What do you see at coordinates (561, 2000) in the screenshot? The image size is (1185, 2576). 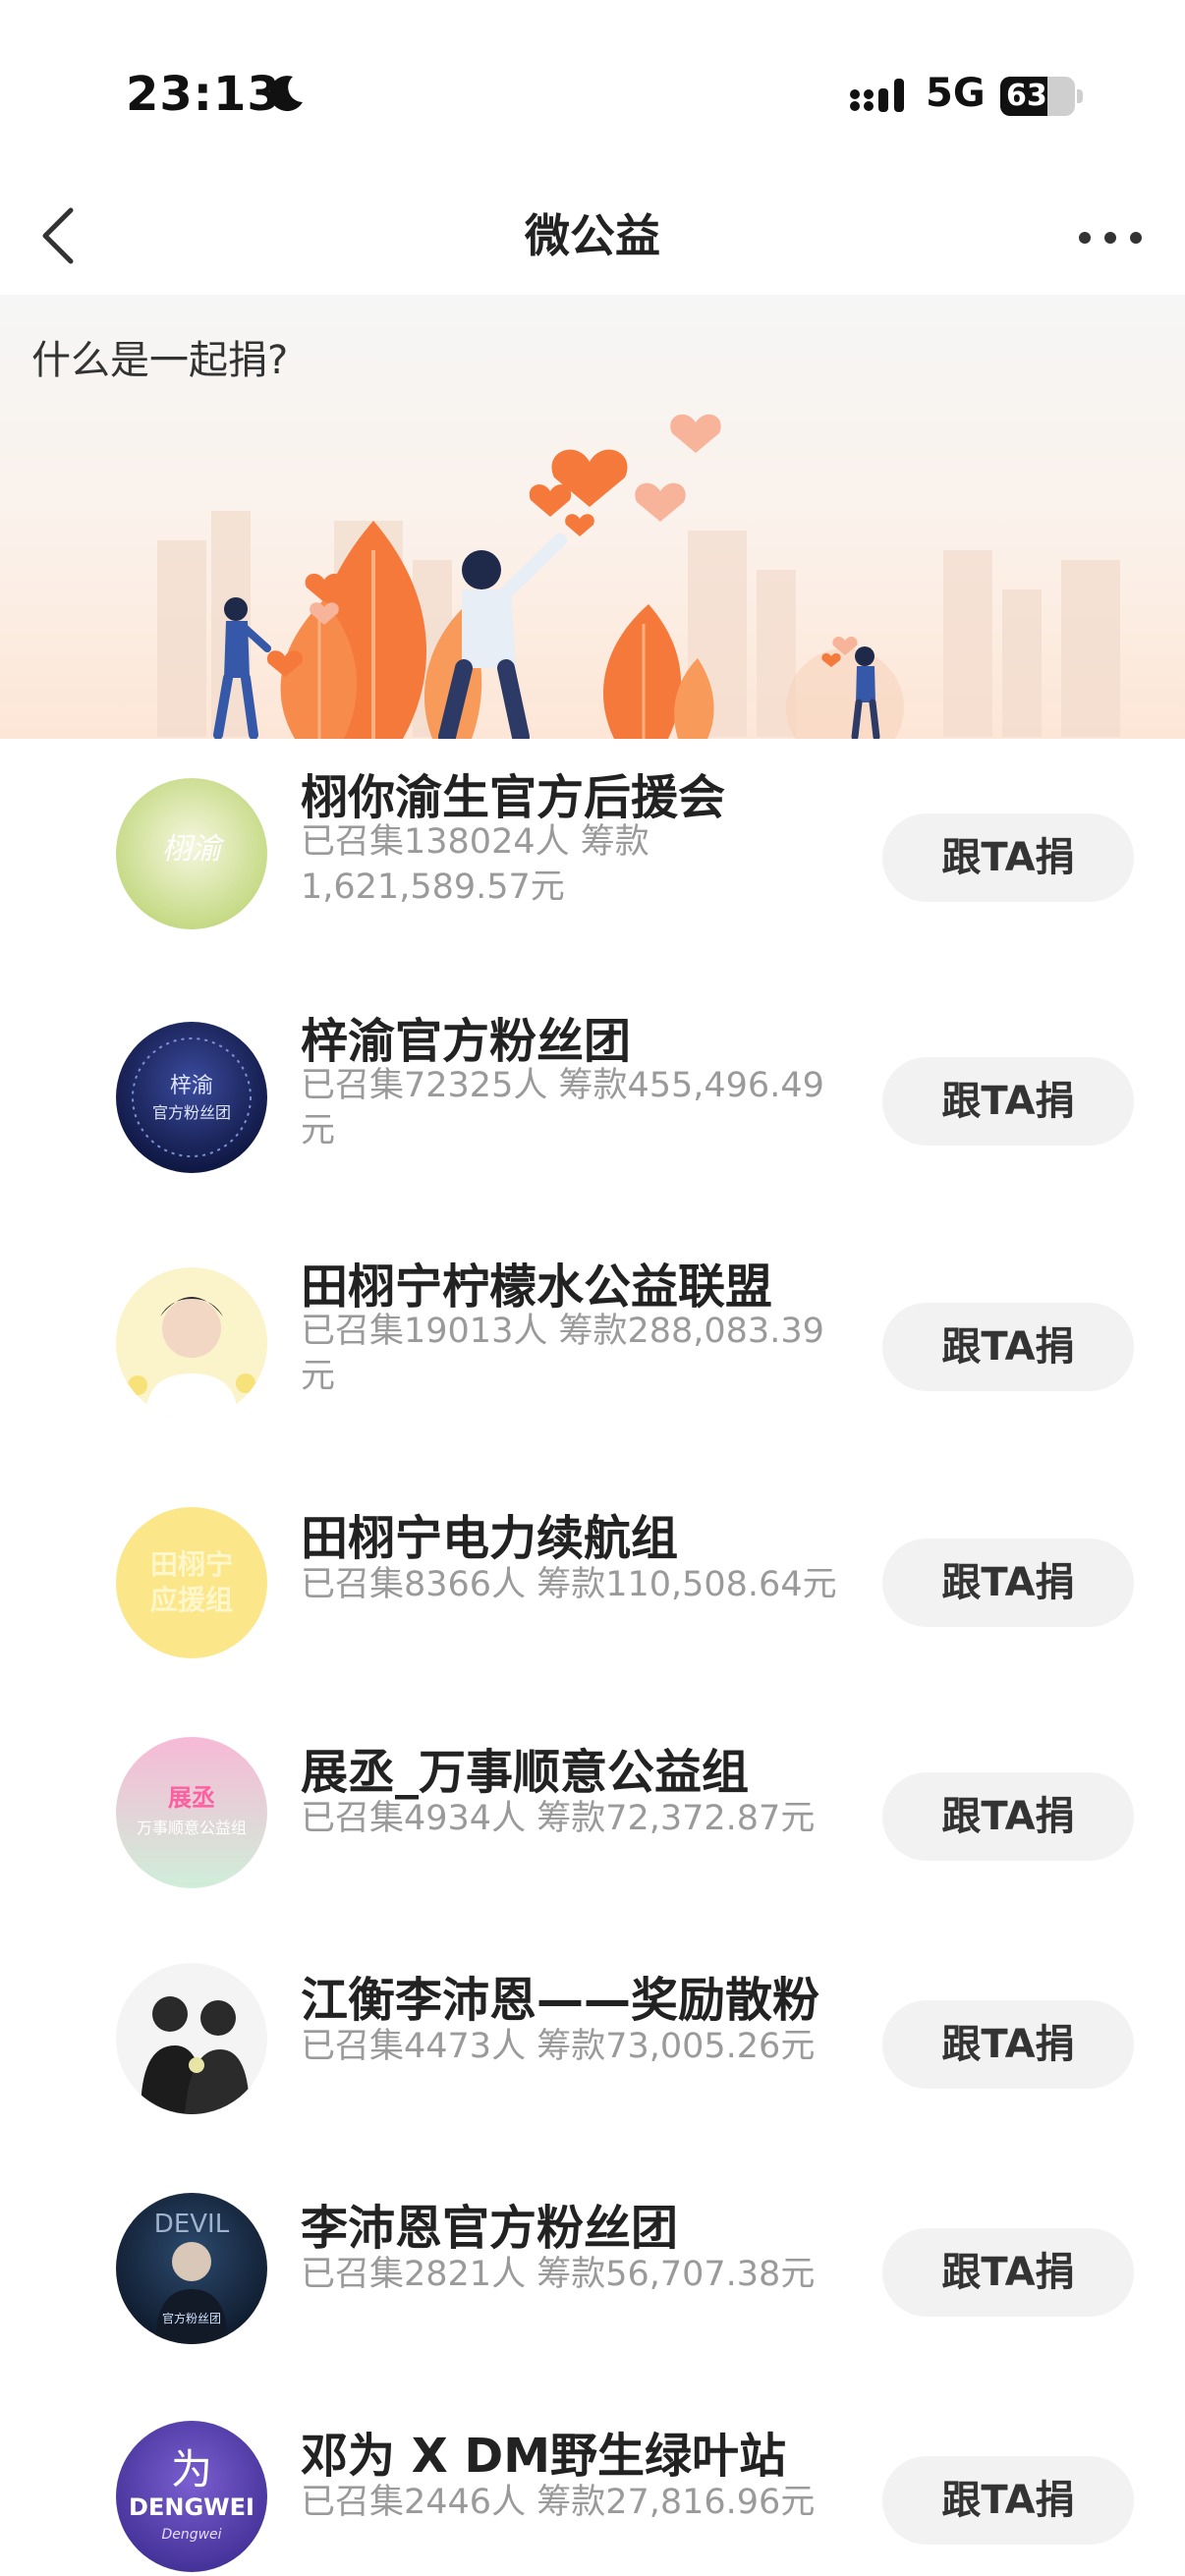 I see `group-name: 江衡李沛恩——奖励散粉` at bounding box center [561, 2000].